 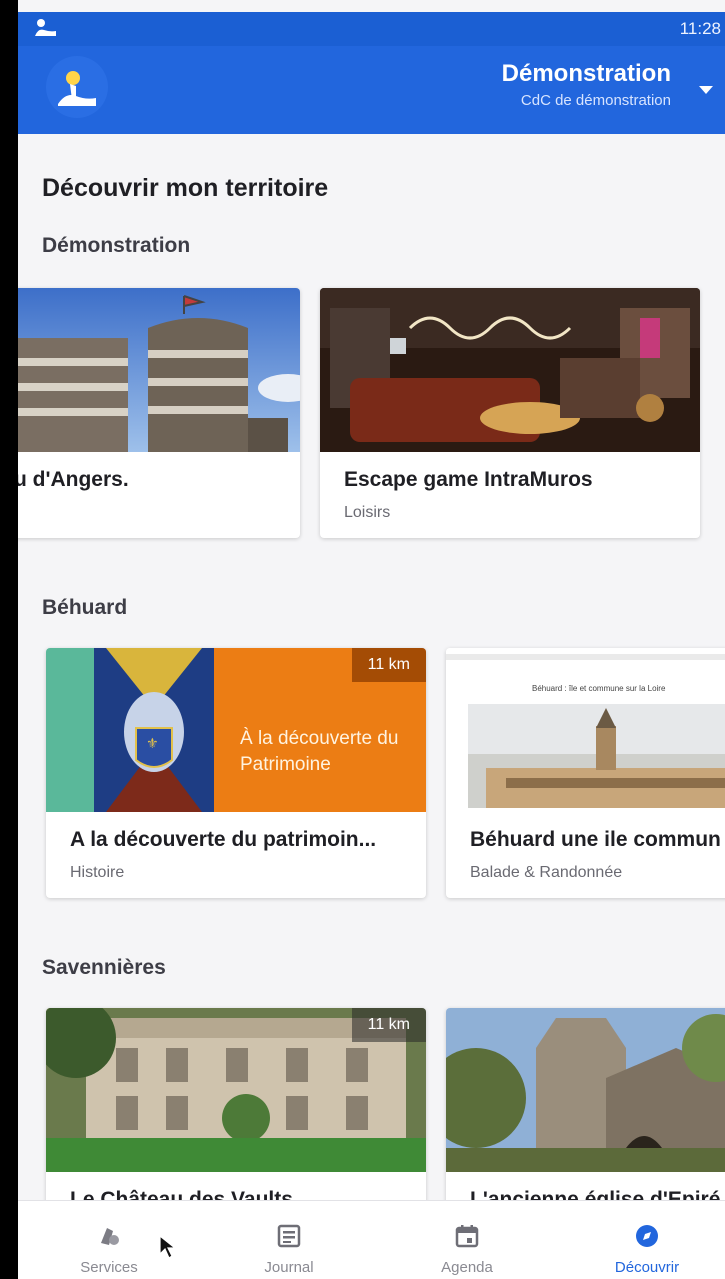 I want to click on mouse-cursor-icon, so click(x=168, y=1246).